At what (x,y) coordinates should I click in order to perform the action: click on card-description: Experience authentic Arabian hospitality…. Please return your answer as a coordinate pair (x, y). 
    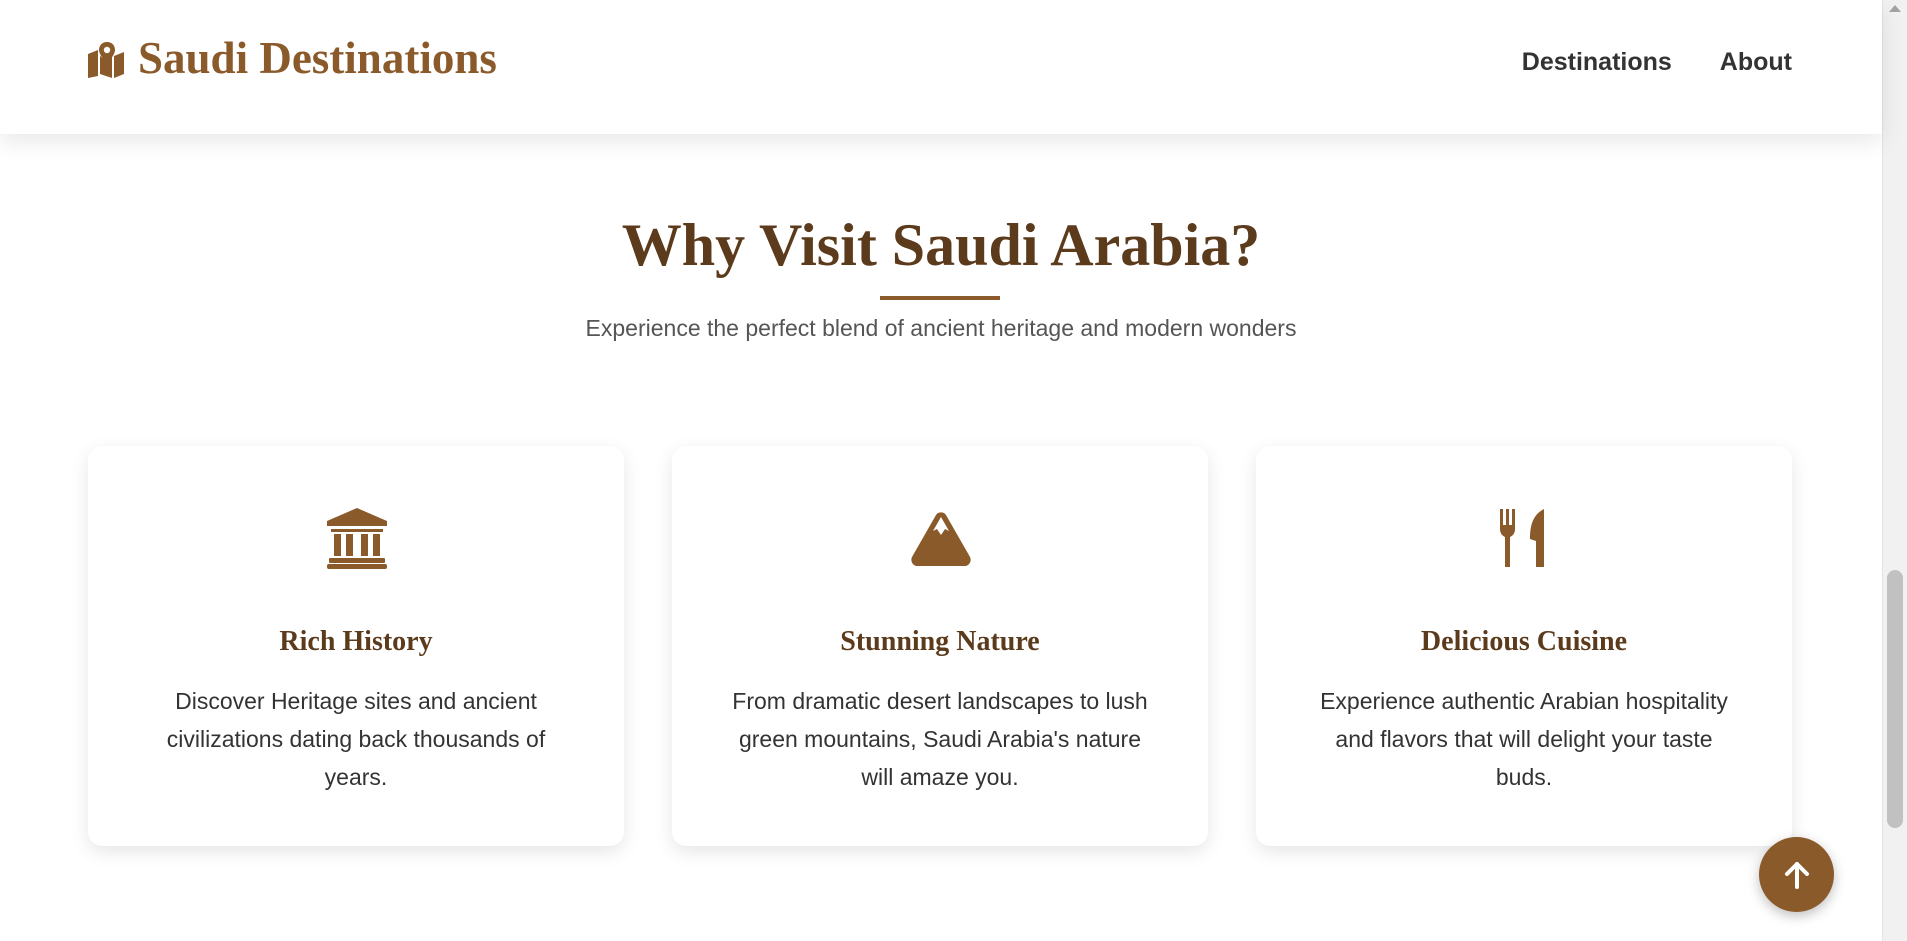
    Looking at the image, I should click on (1524, 739).